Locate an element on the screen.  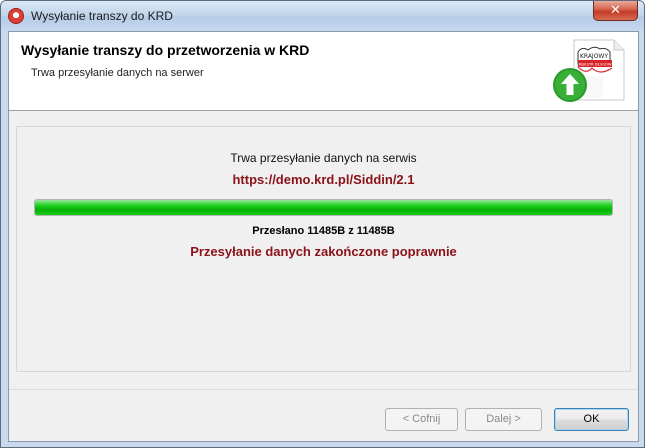
progress-bar is located at coordinates (323, 207).